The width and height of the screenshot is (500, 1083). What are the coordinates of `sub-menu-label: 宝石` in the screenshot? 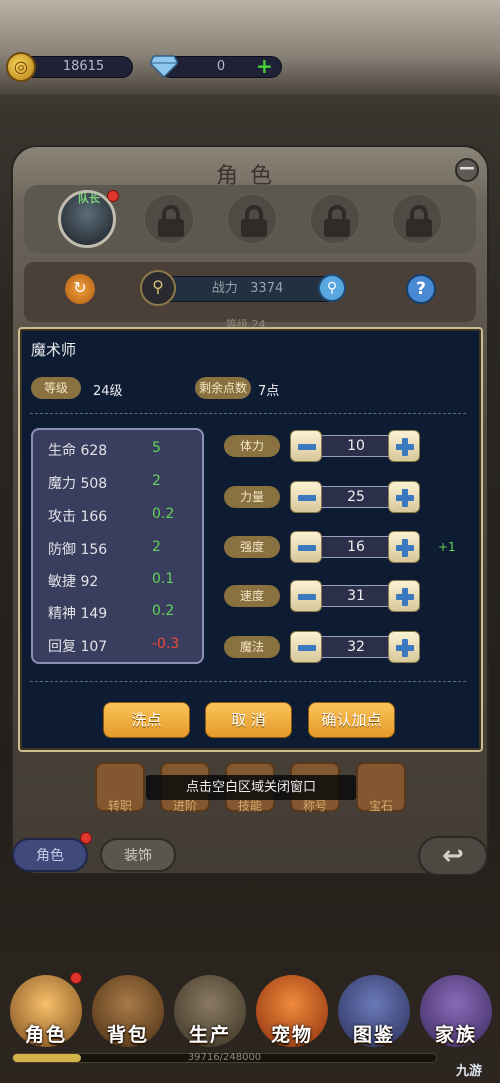 It's located at (380, 806).